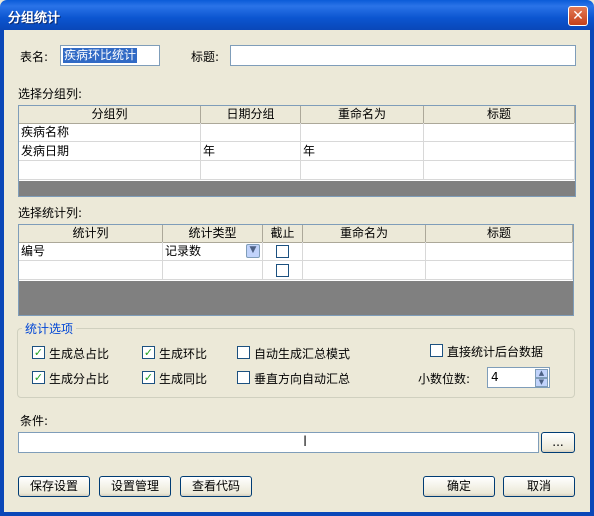 The height and width of the screenshot is (516, 594). I want to click on group-row-1-title, so click(499, 132).